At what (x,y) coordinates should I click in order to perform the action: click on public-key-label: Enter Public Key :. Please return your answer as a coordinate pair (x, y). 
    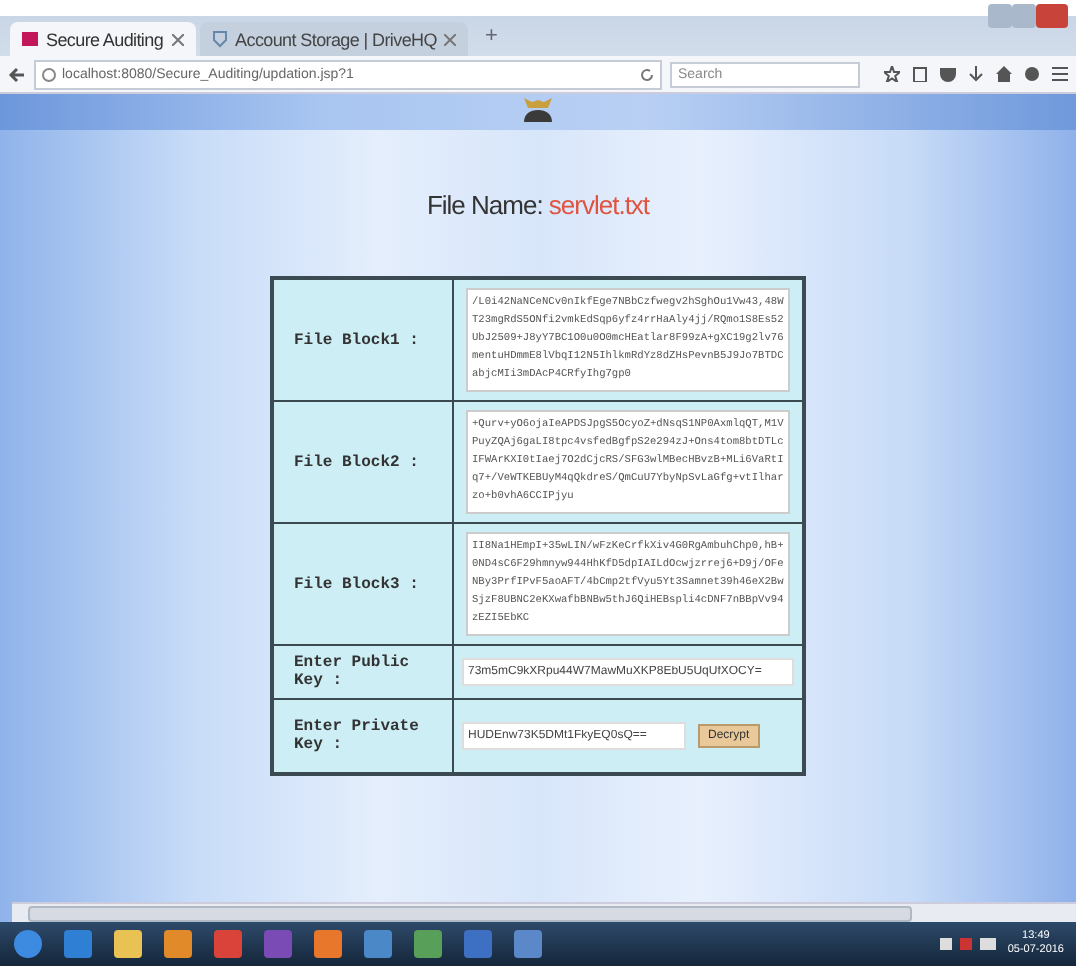
    Looking at the image, I should click on (362, 672).